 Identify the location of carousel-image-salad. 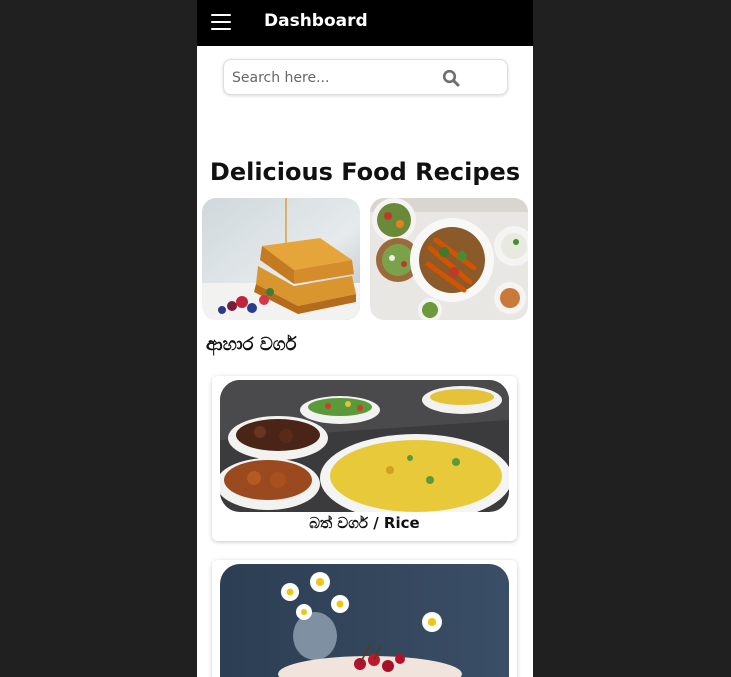
(449, 259).